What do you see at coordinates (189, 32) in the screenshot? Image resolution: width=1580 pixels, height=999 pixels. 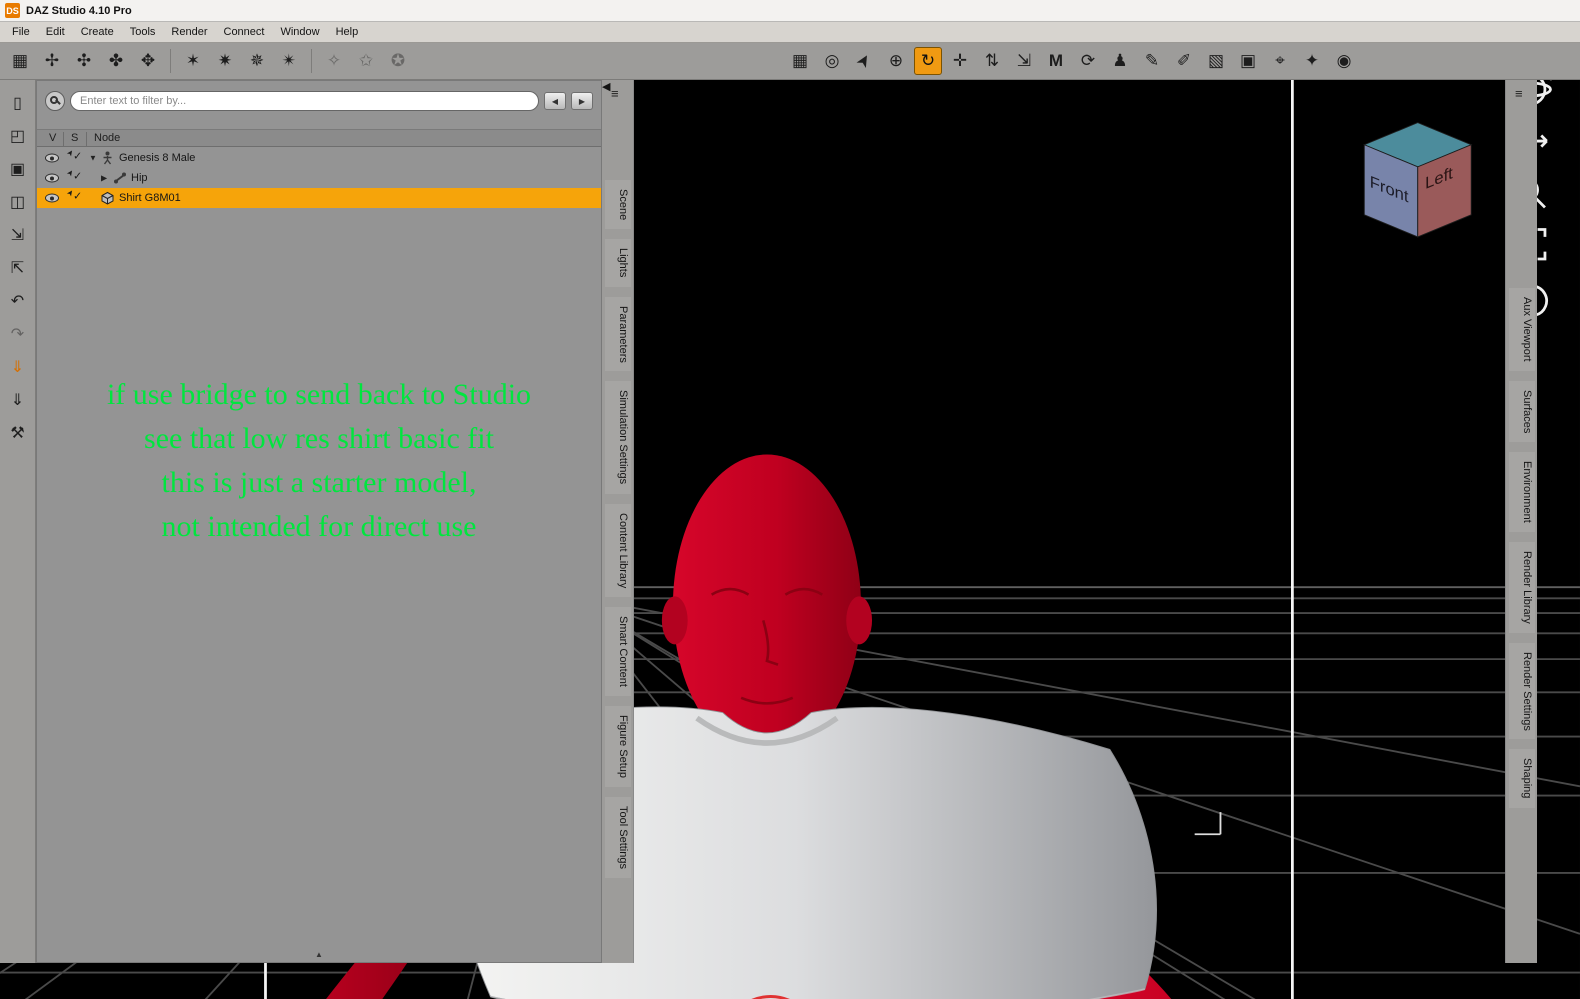 I see `menu-render: Render` at bounding box center [189, 32].